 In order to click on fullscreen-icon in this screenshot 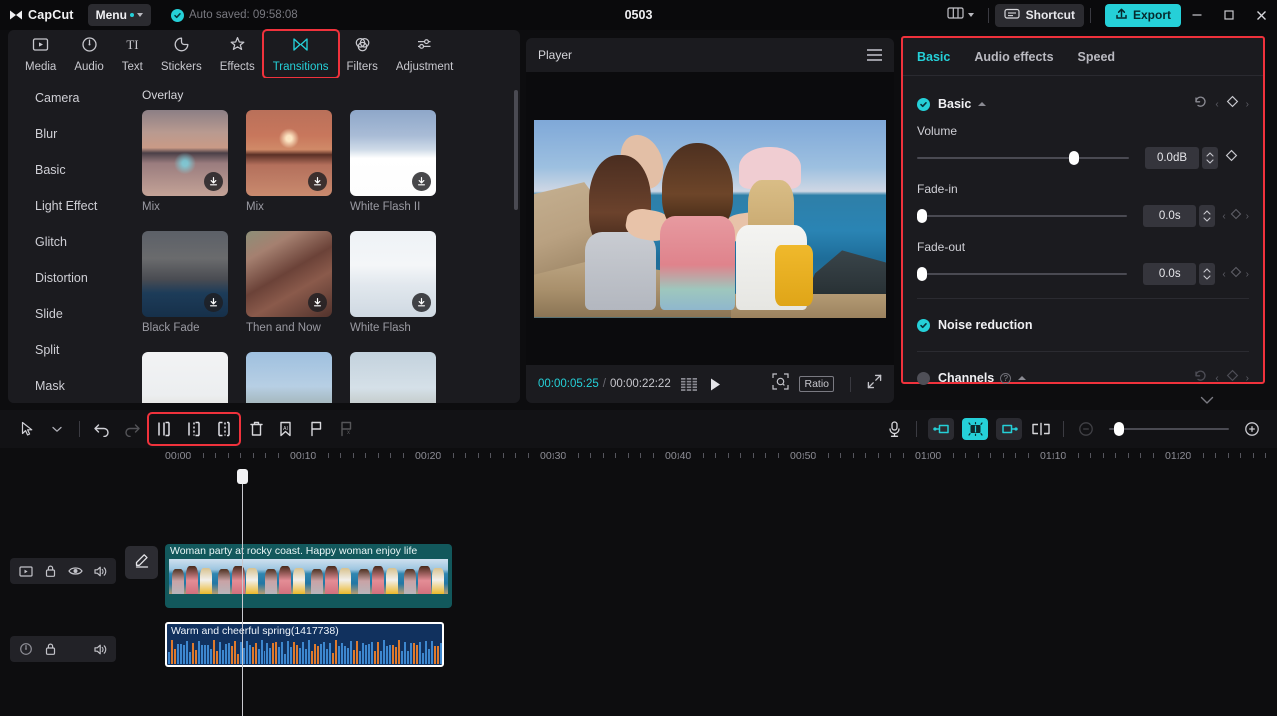, I will do `click(874, 384)`.